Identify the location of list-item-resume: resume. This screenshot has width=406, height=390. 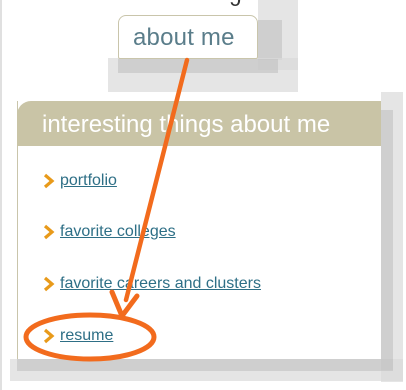
(77, 336).